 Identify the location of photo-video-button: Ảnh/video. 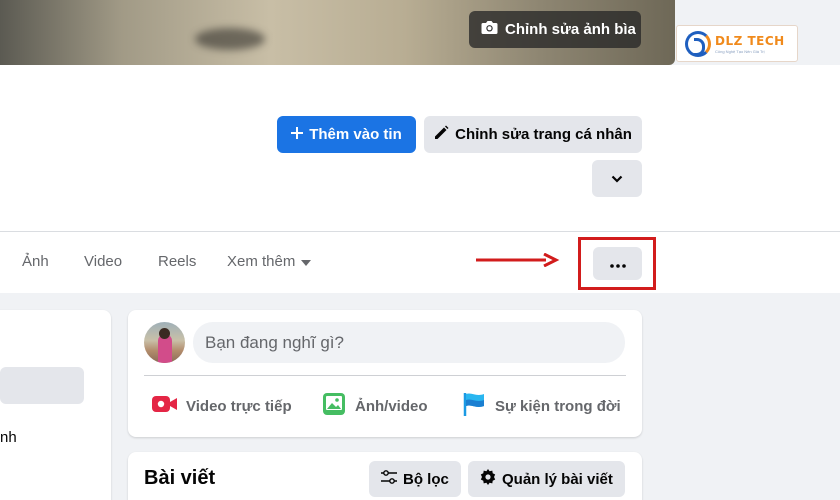
(375, 406).